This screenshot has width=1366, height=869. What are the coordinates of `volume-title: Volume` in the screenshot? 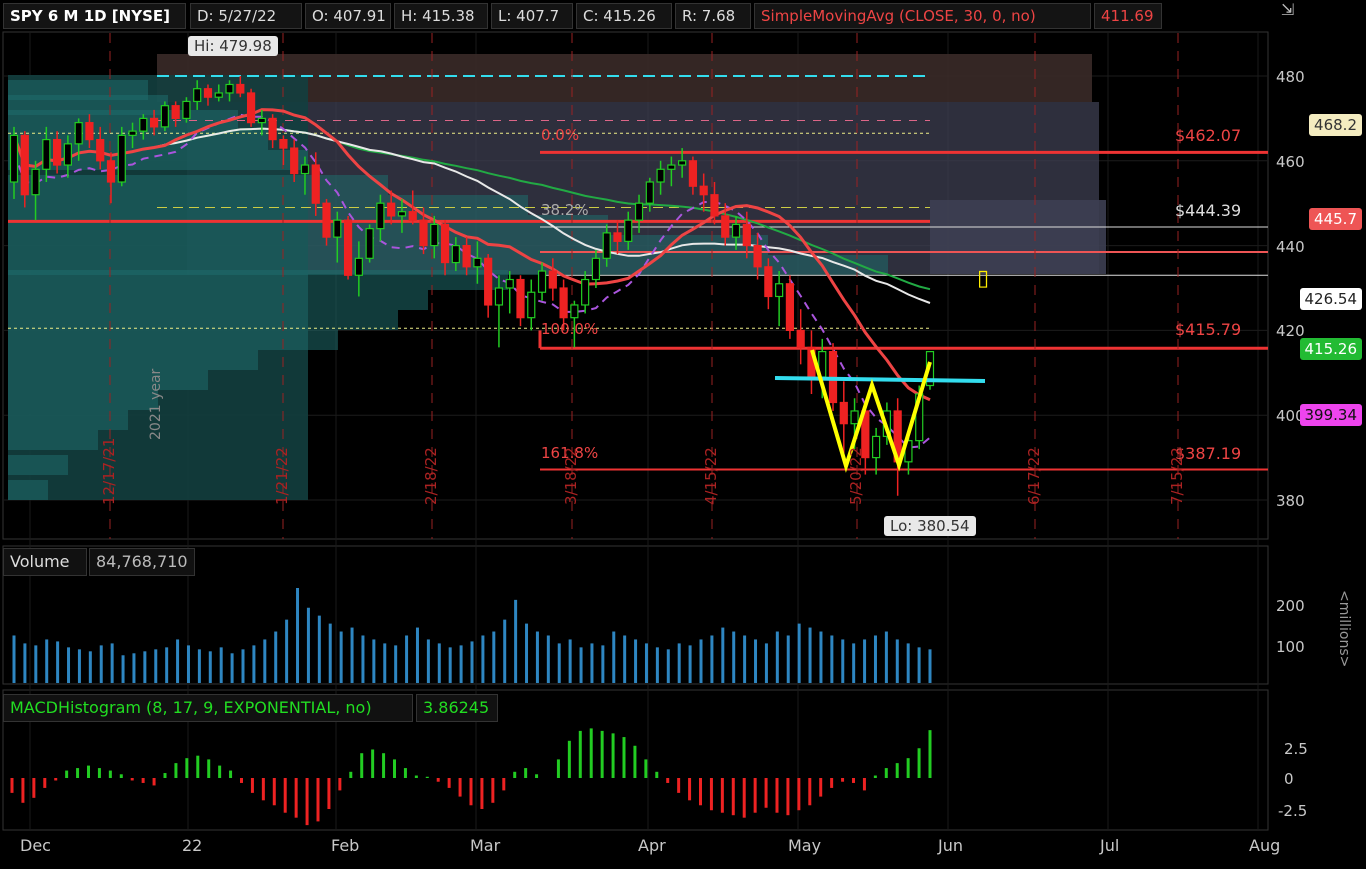 It's located at (45, 562).